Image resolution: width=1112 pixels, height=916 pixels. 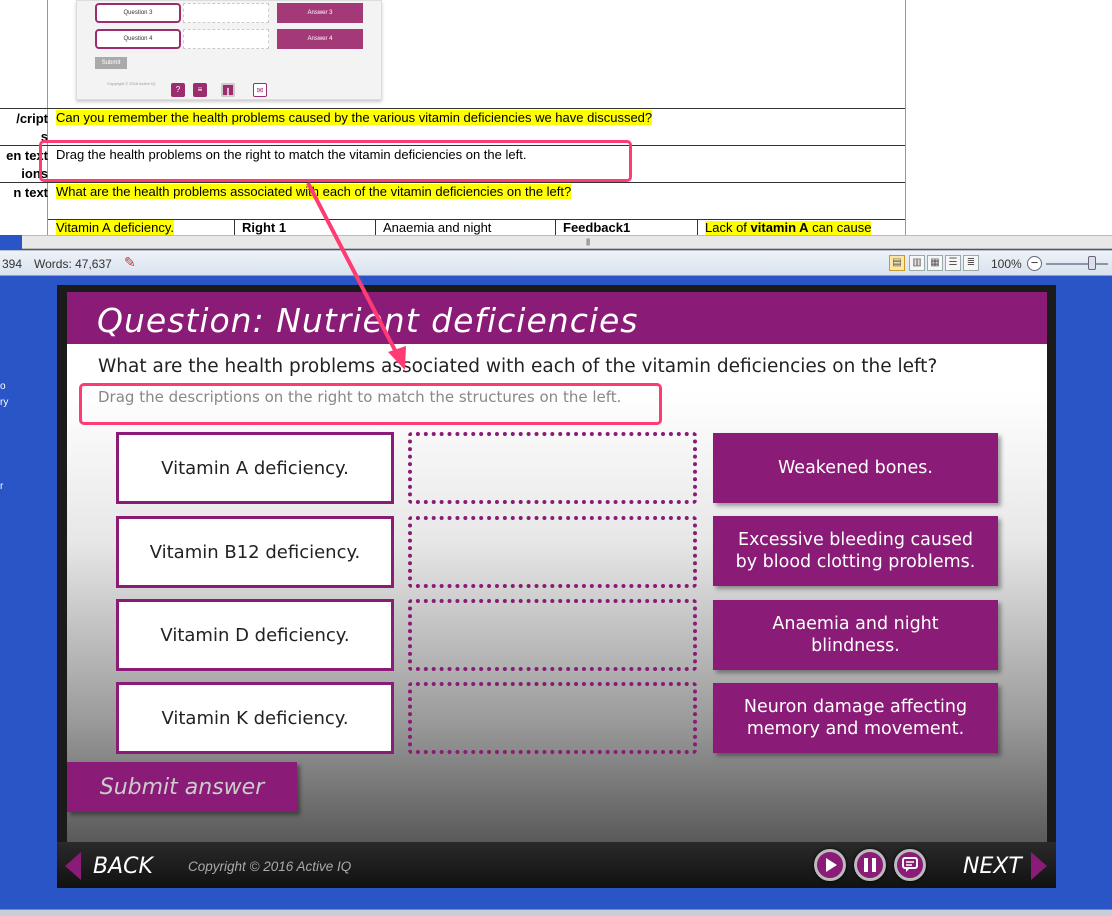 What do you see at coordinates (356, 276) in the screenshot?
I see `annotation-arrow` at bounding box center [356, 276].